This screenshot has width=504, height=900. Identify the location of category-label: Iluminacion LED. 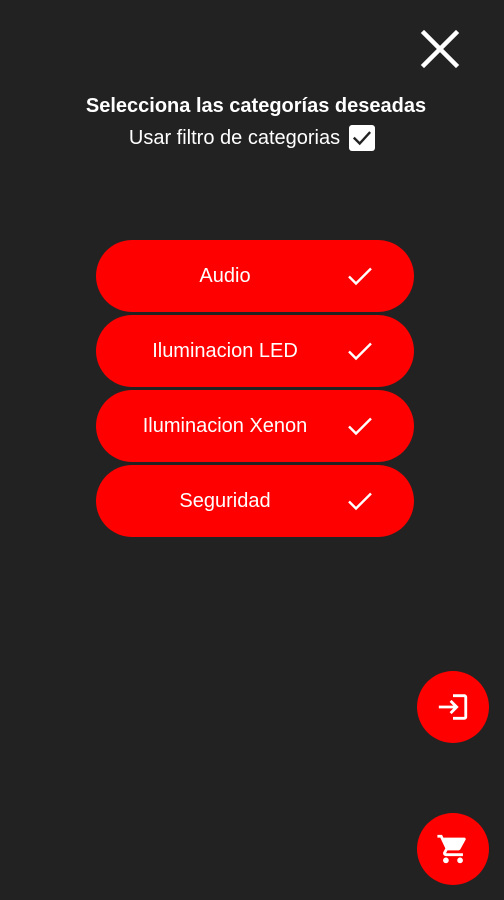
(225, 351).